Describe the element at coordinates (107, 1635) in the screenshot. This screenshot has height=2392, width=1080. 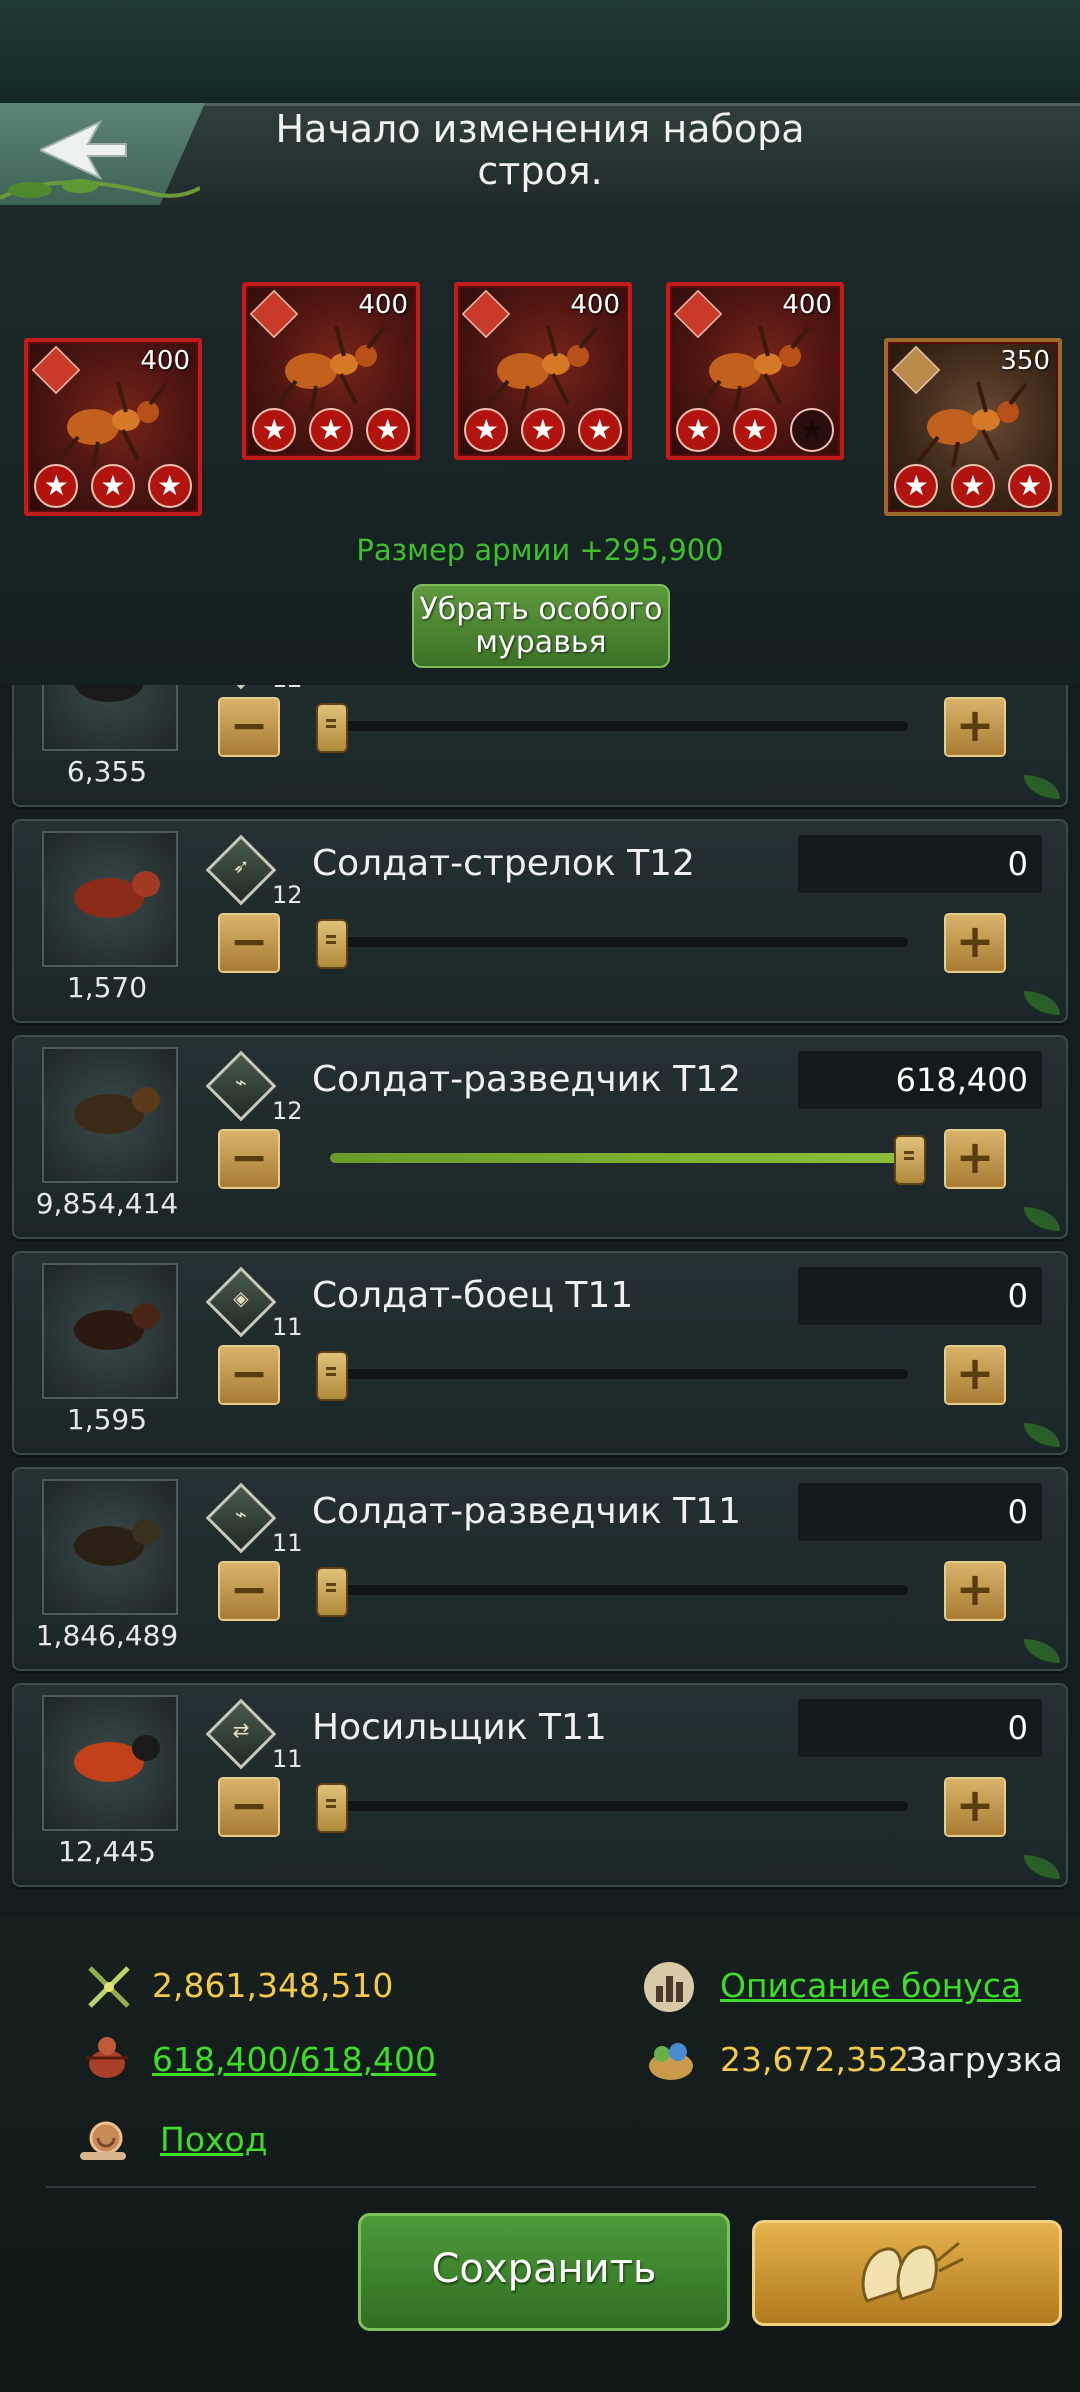
I see `troop-available-count: 1,846,489` at that location.